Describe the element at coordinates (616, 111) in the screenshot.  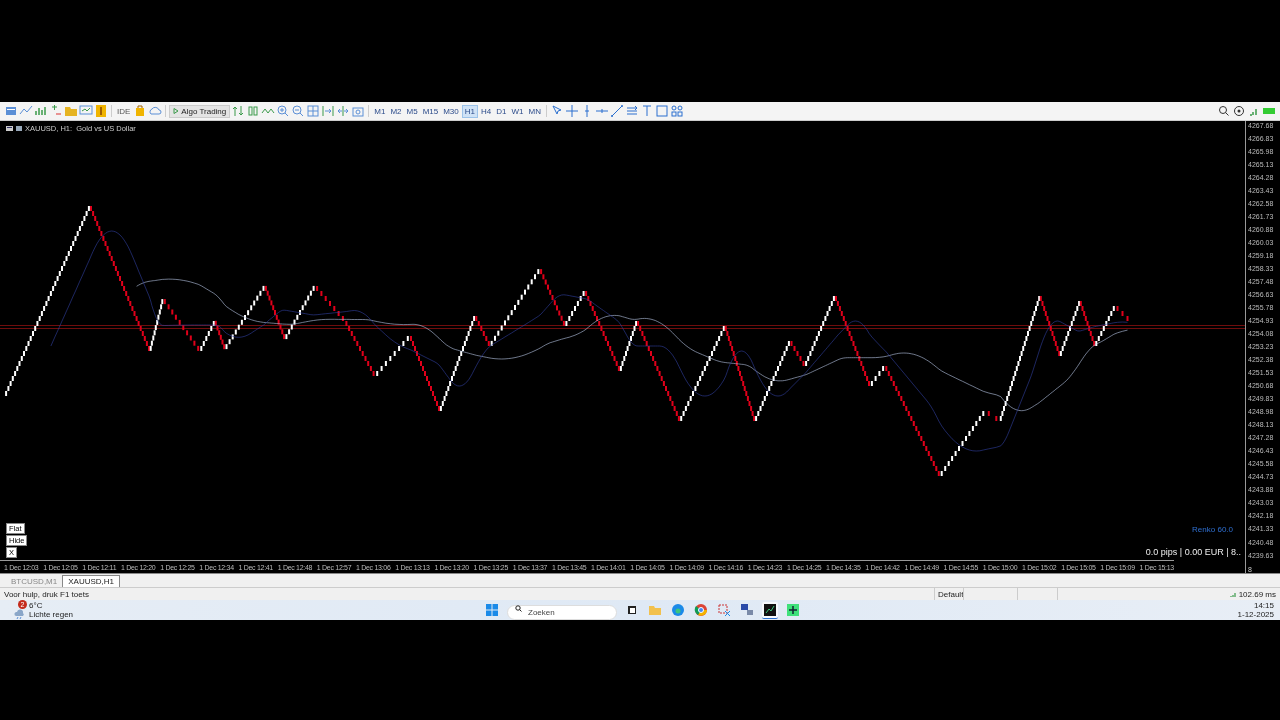
I see `trendline-icon` at that location.